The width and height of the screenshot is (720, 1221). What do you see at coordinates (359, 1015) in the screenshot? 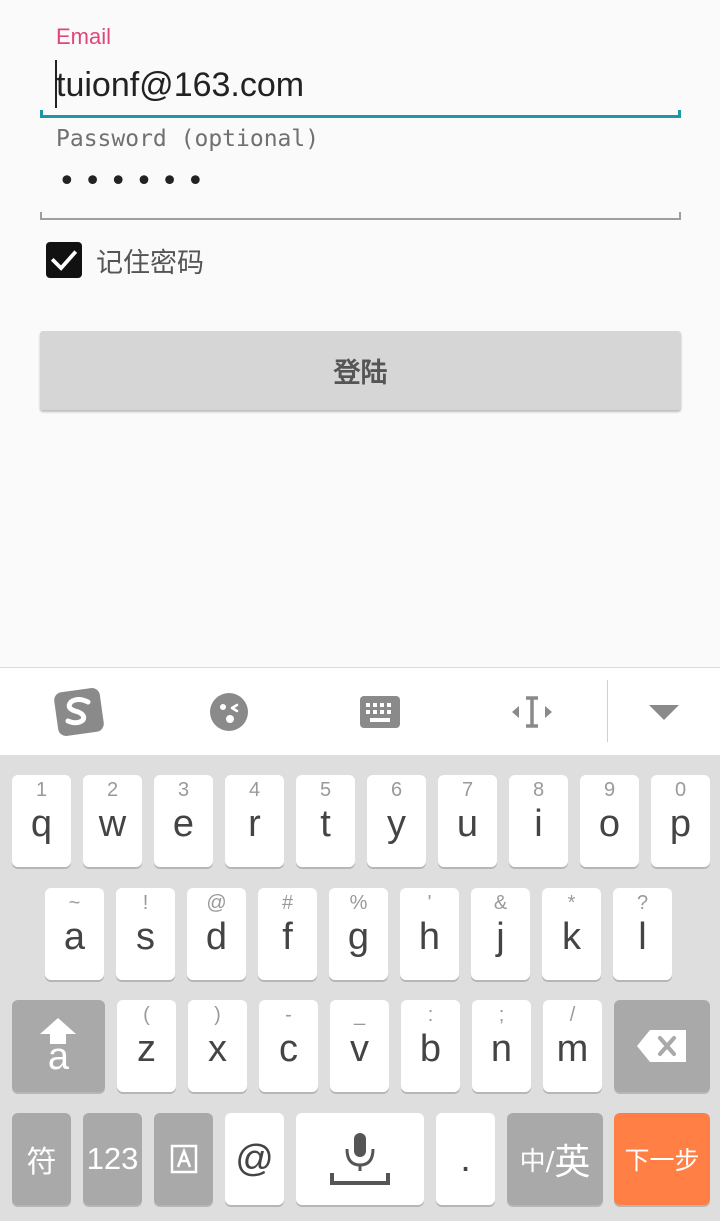
I see `key-hint: _` at bounding box center [359, 1015].